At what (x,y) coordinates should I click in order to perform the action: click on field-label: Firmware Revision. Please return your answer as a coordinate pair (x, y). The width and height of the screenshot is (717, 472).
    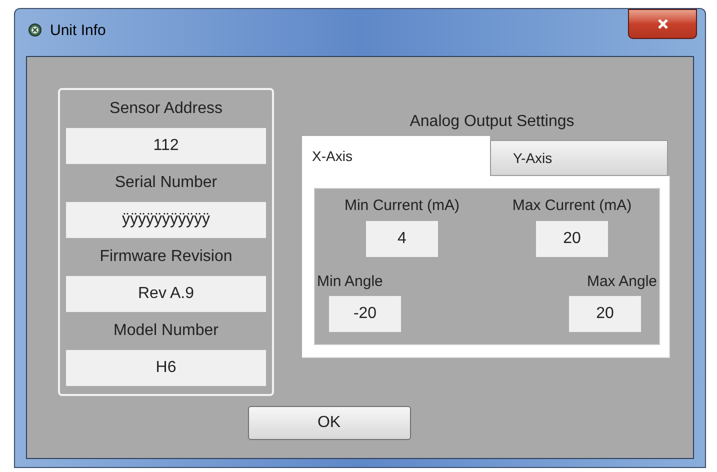
    Looking at the image, I should click on (166, 257).